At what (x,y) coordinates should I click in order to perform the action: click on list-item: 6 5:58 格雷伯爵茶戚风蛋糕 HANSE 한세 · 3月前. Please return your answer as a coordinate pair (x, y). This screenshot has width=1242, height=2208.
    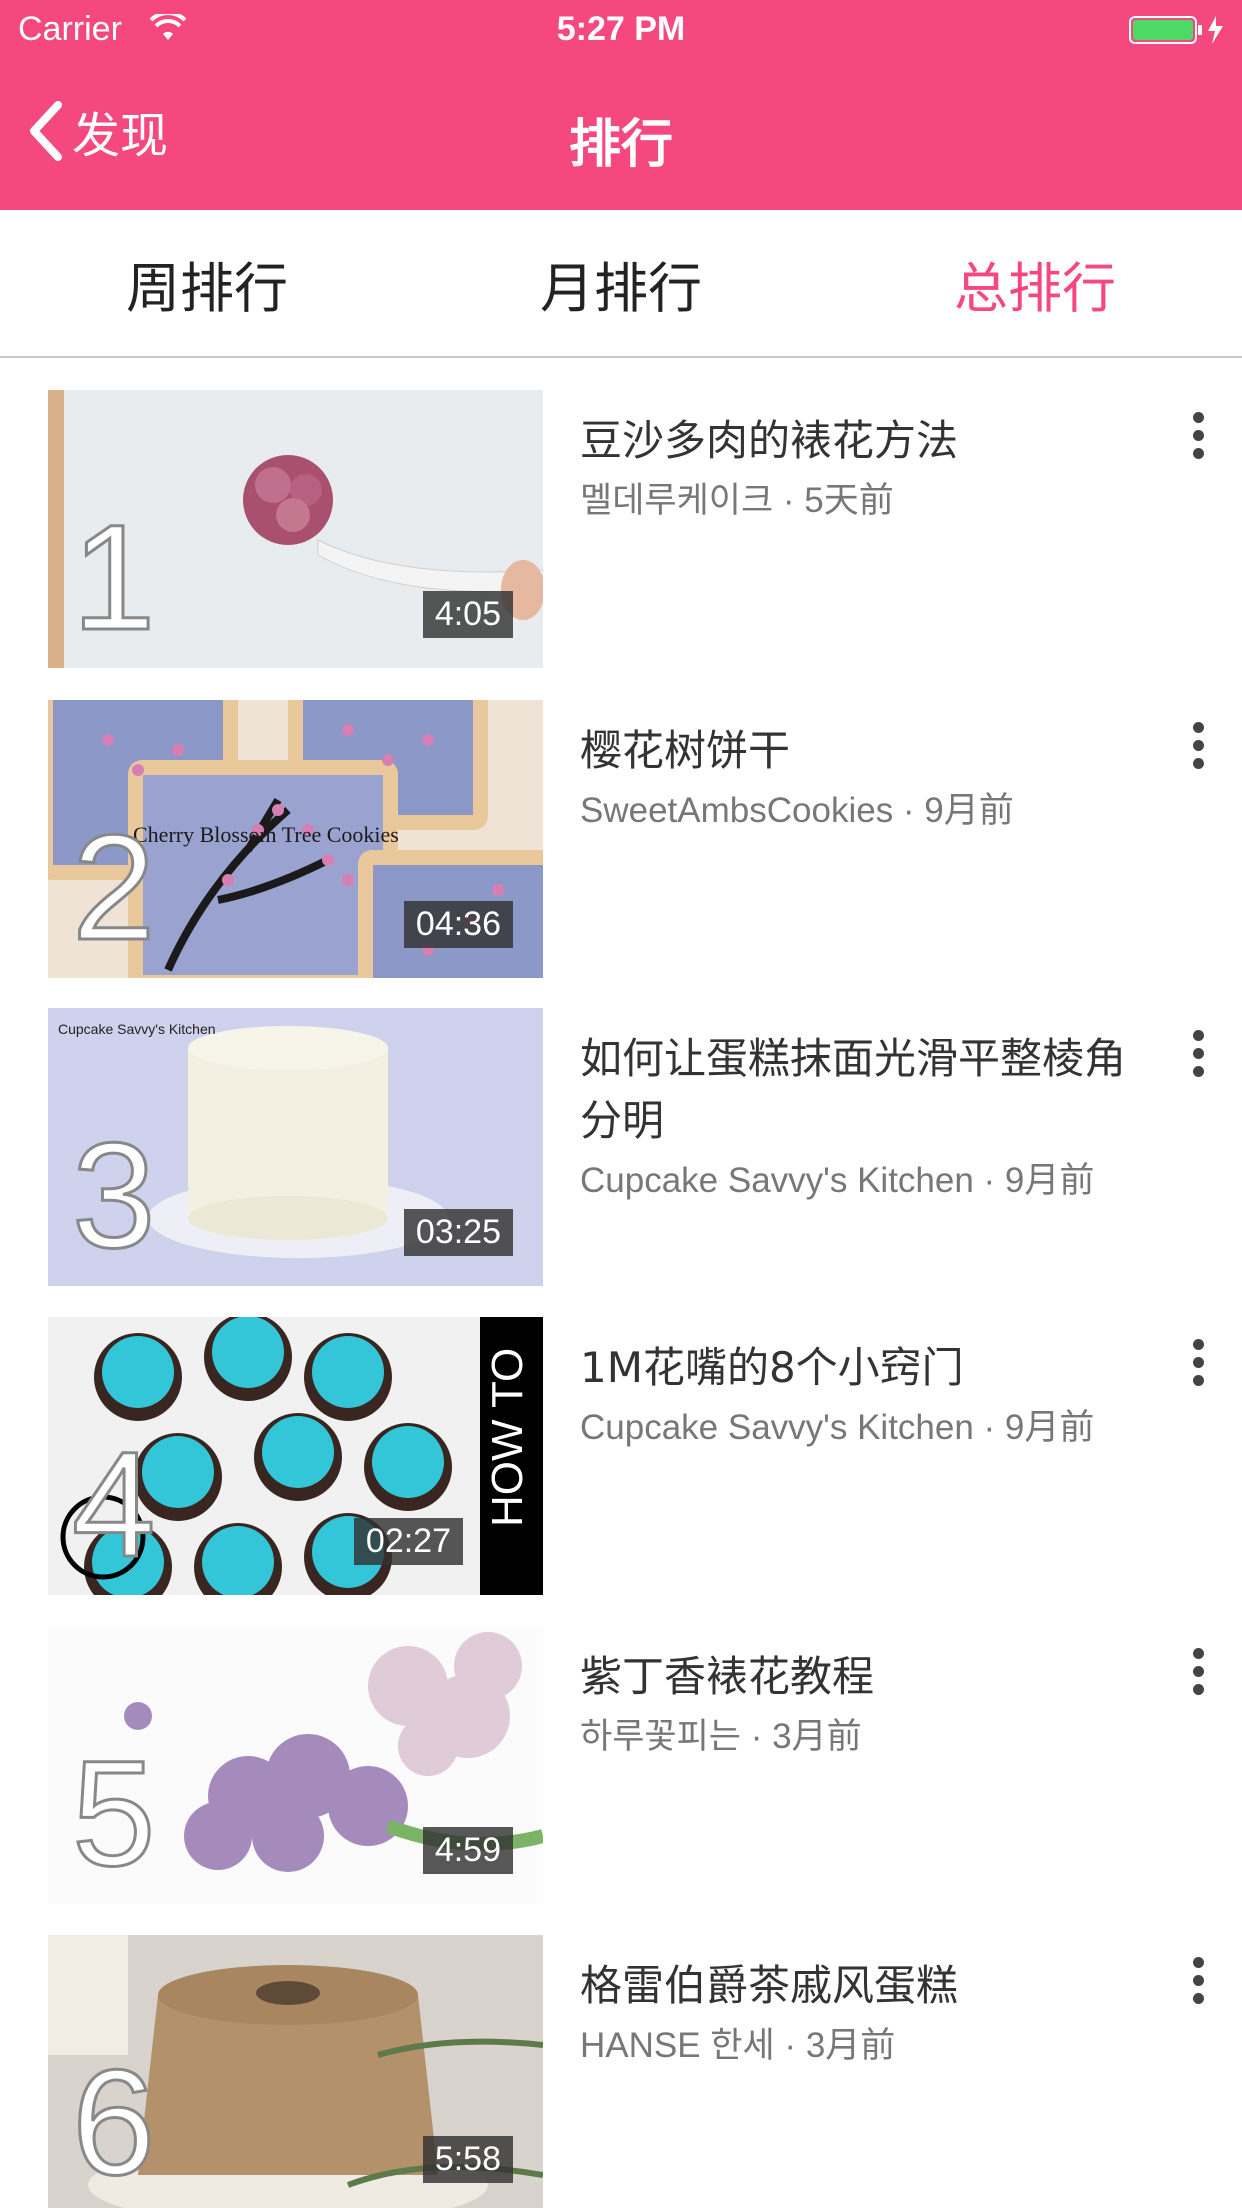
    Looking at the image, I should click on (621, 2056).